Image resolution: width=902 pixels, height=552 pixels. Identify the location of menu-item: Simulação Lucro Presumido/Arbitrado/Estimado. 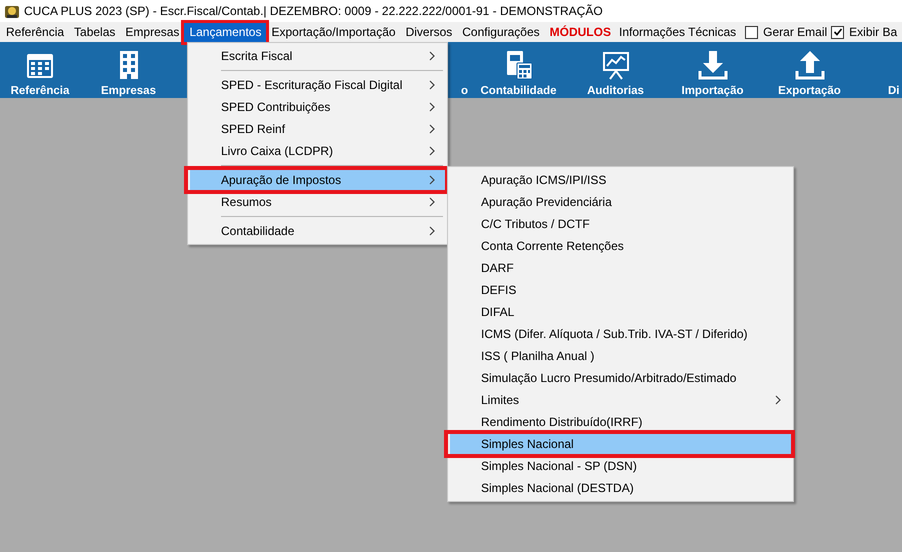
(620, 378).